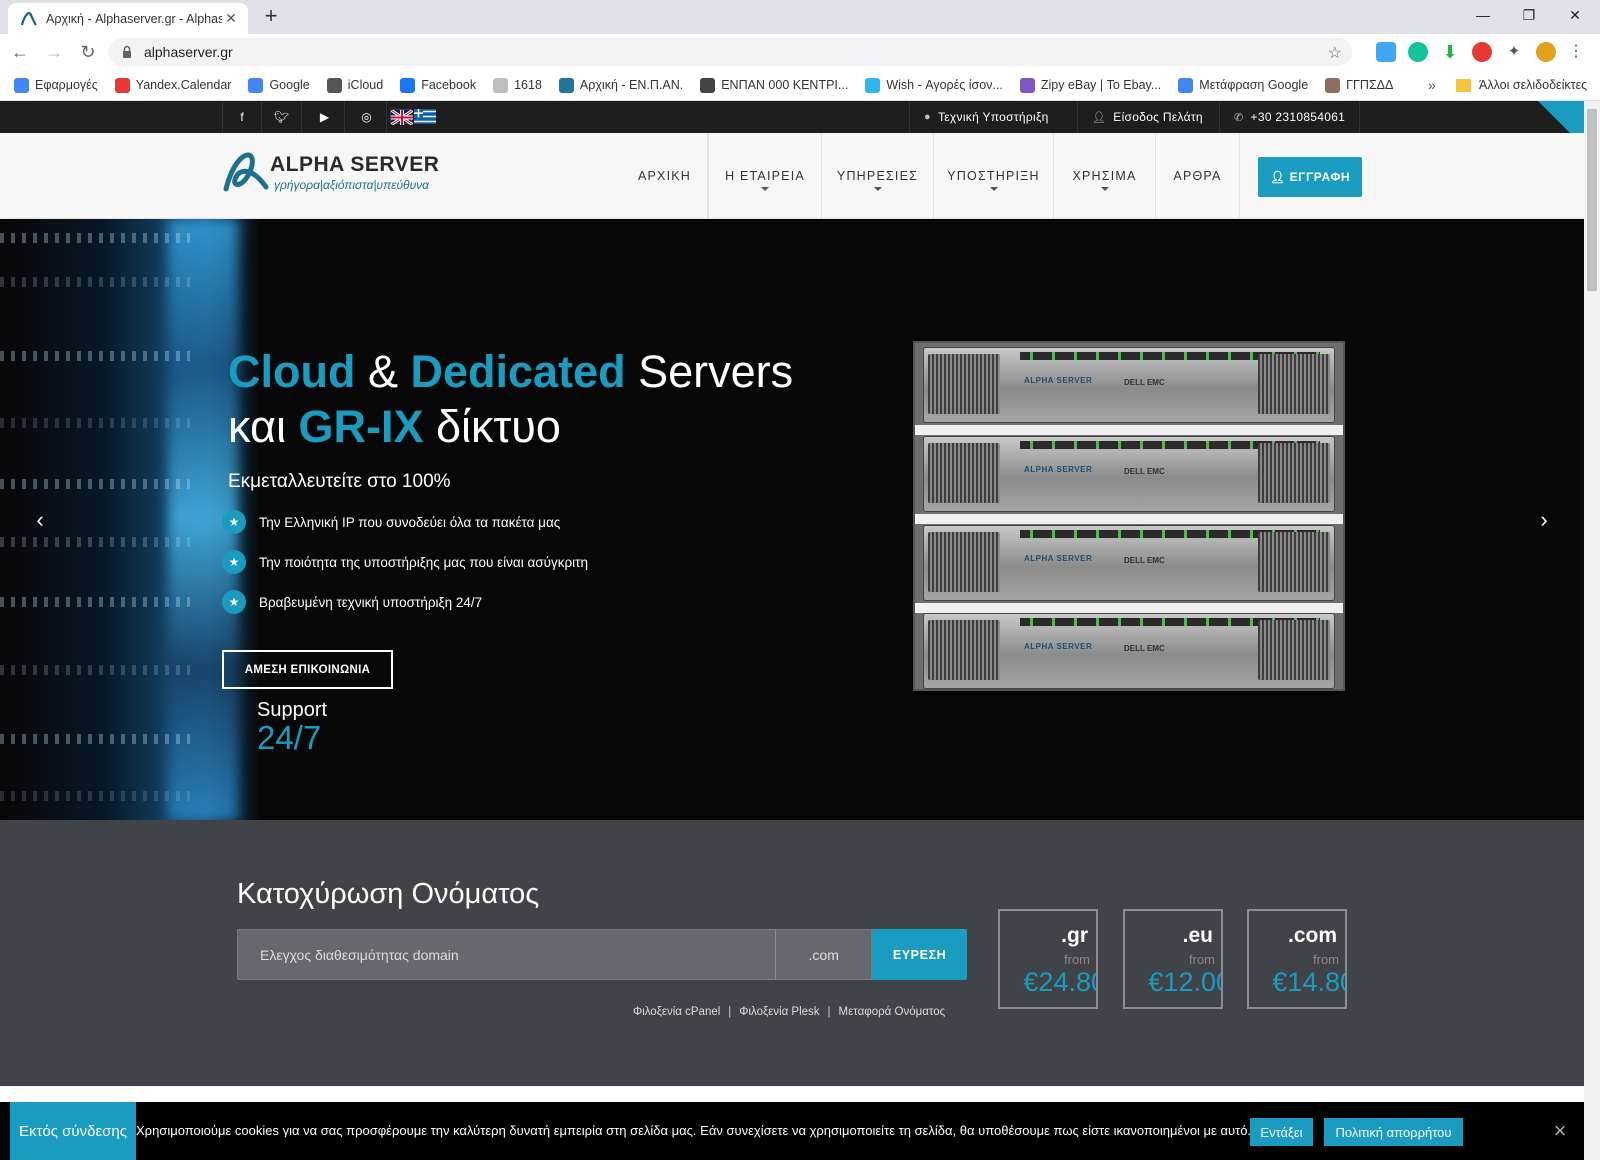 This screenshot has width=1600, height=1160. What do you see at coordinates (765, 176) in the screenshot?
I see `nav-company: Η ΕΤΑΙΡΕΙΑ` at bounding box center [765, 176].